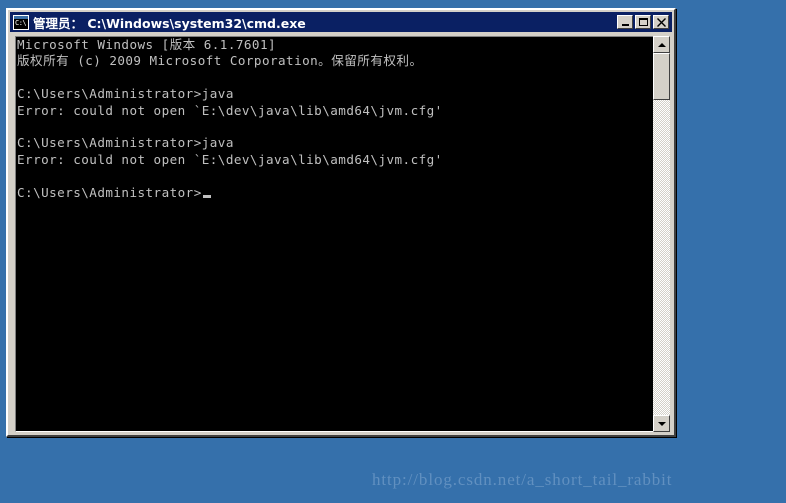 This screenshot has height=503, width=786. I want to click on window-controls, so click(643, 22).